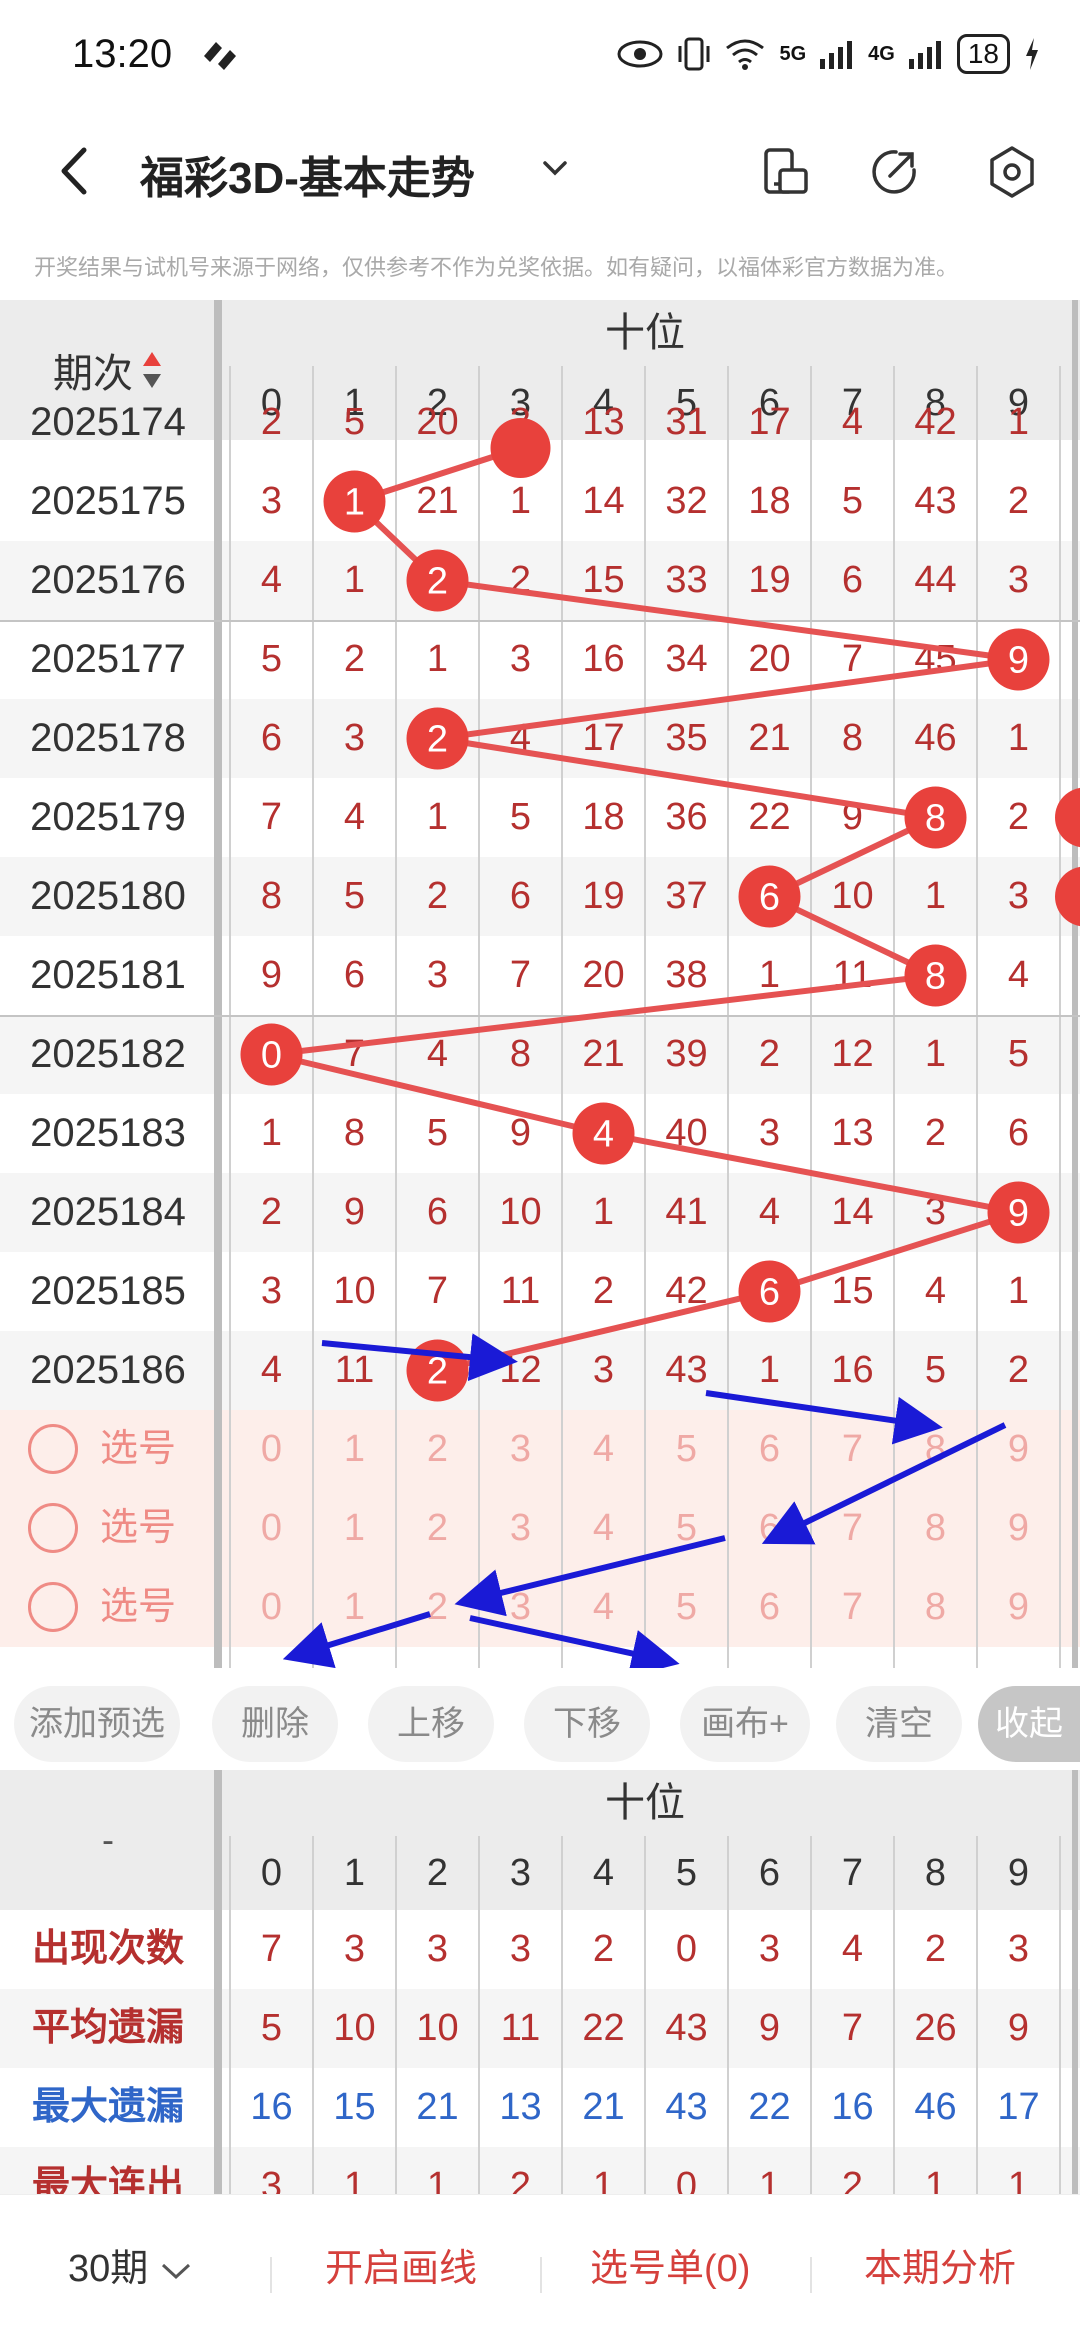 This screenshot has height=2340, width=1080. What do you see at coordinates (107, 2107) in the screenshot?
I see `stats-row-label: 最大遗漏` at bounding box center [107, 2107].